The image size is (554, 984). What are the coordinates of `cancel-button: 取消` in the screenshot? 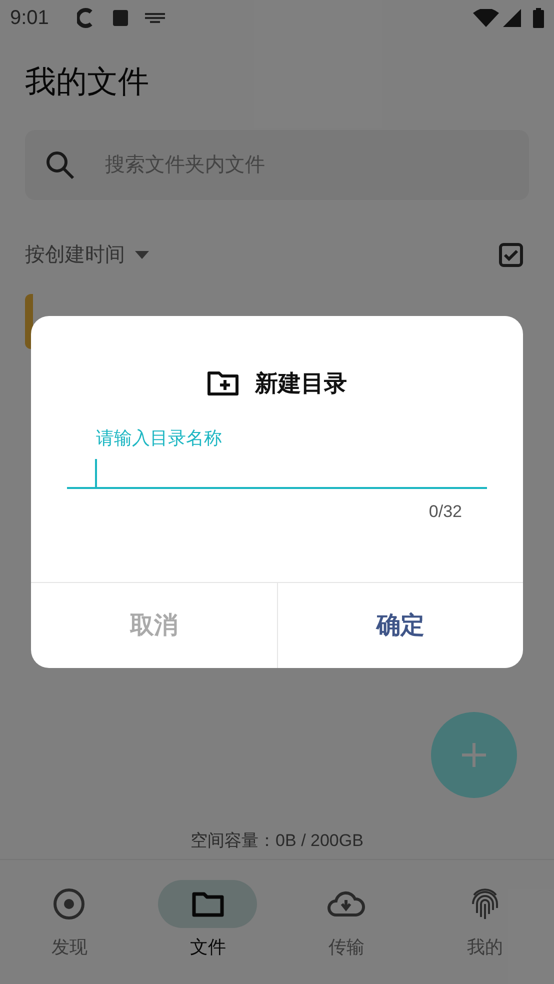 It's located at (153, 625).